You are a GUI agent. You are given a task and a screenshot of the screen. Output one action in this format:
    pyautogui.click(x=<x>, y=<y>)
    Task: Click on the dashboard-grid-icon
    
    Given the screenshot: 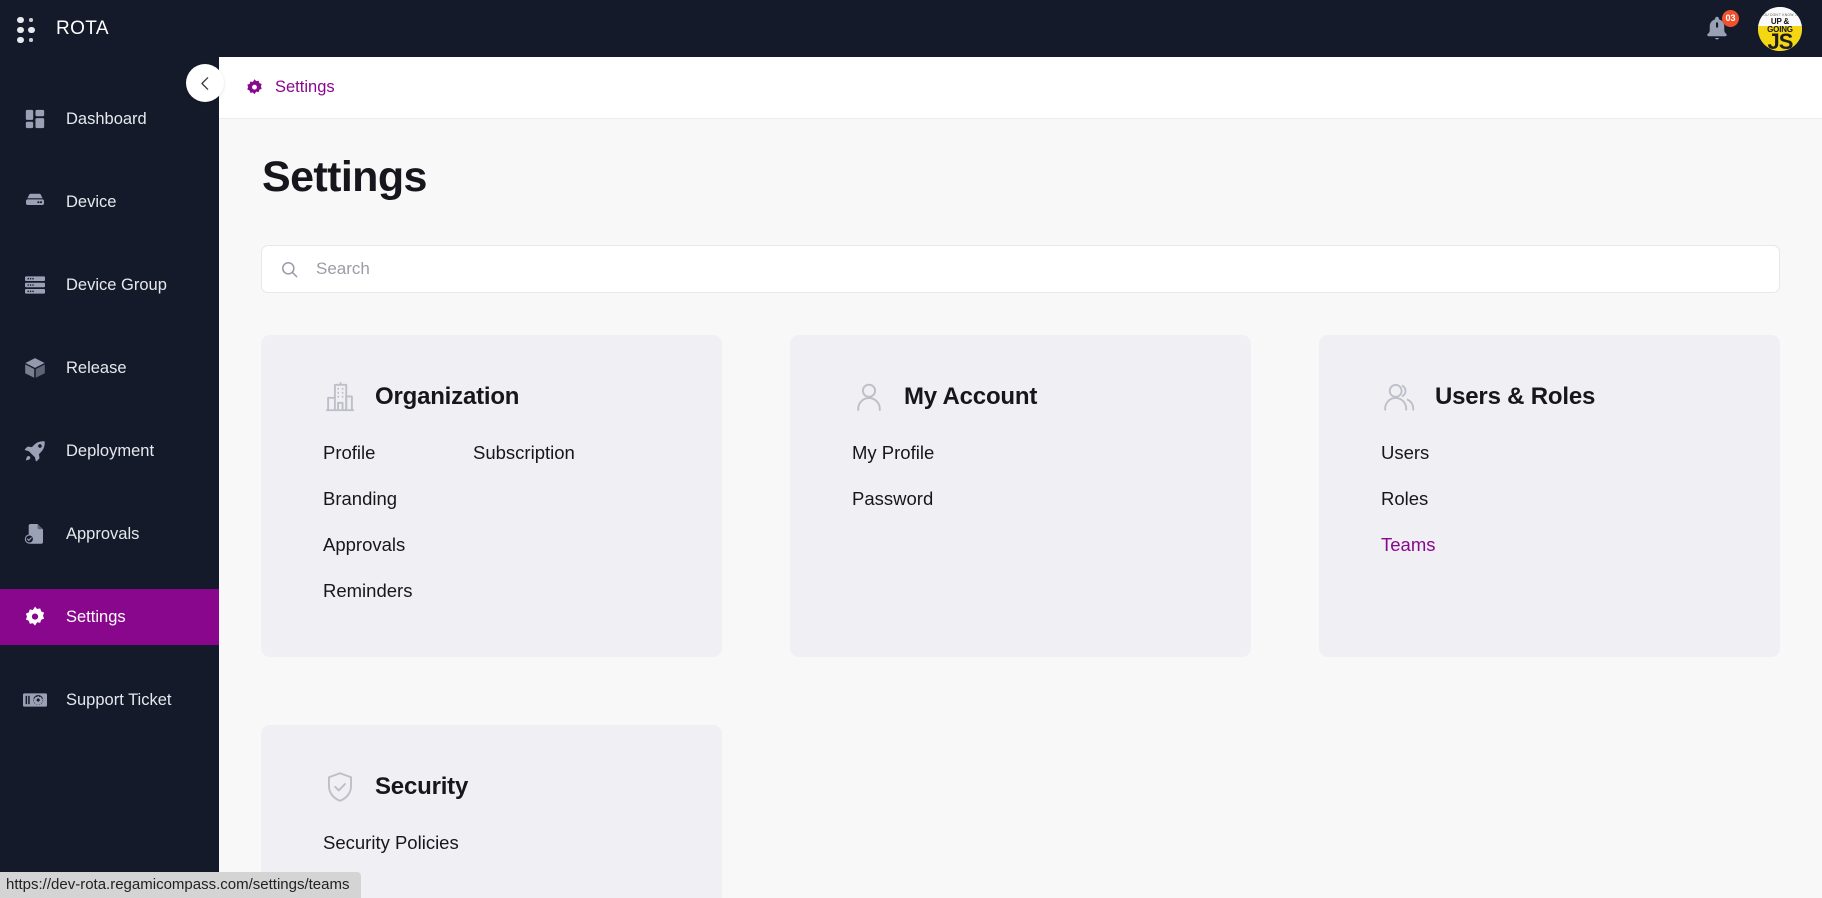 What is the action you would take?
    pyautogui.click(x=35, y=119)
    